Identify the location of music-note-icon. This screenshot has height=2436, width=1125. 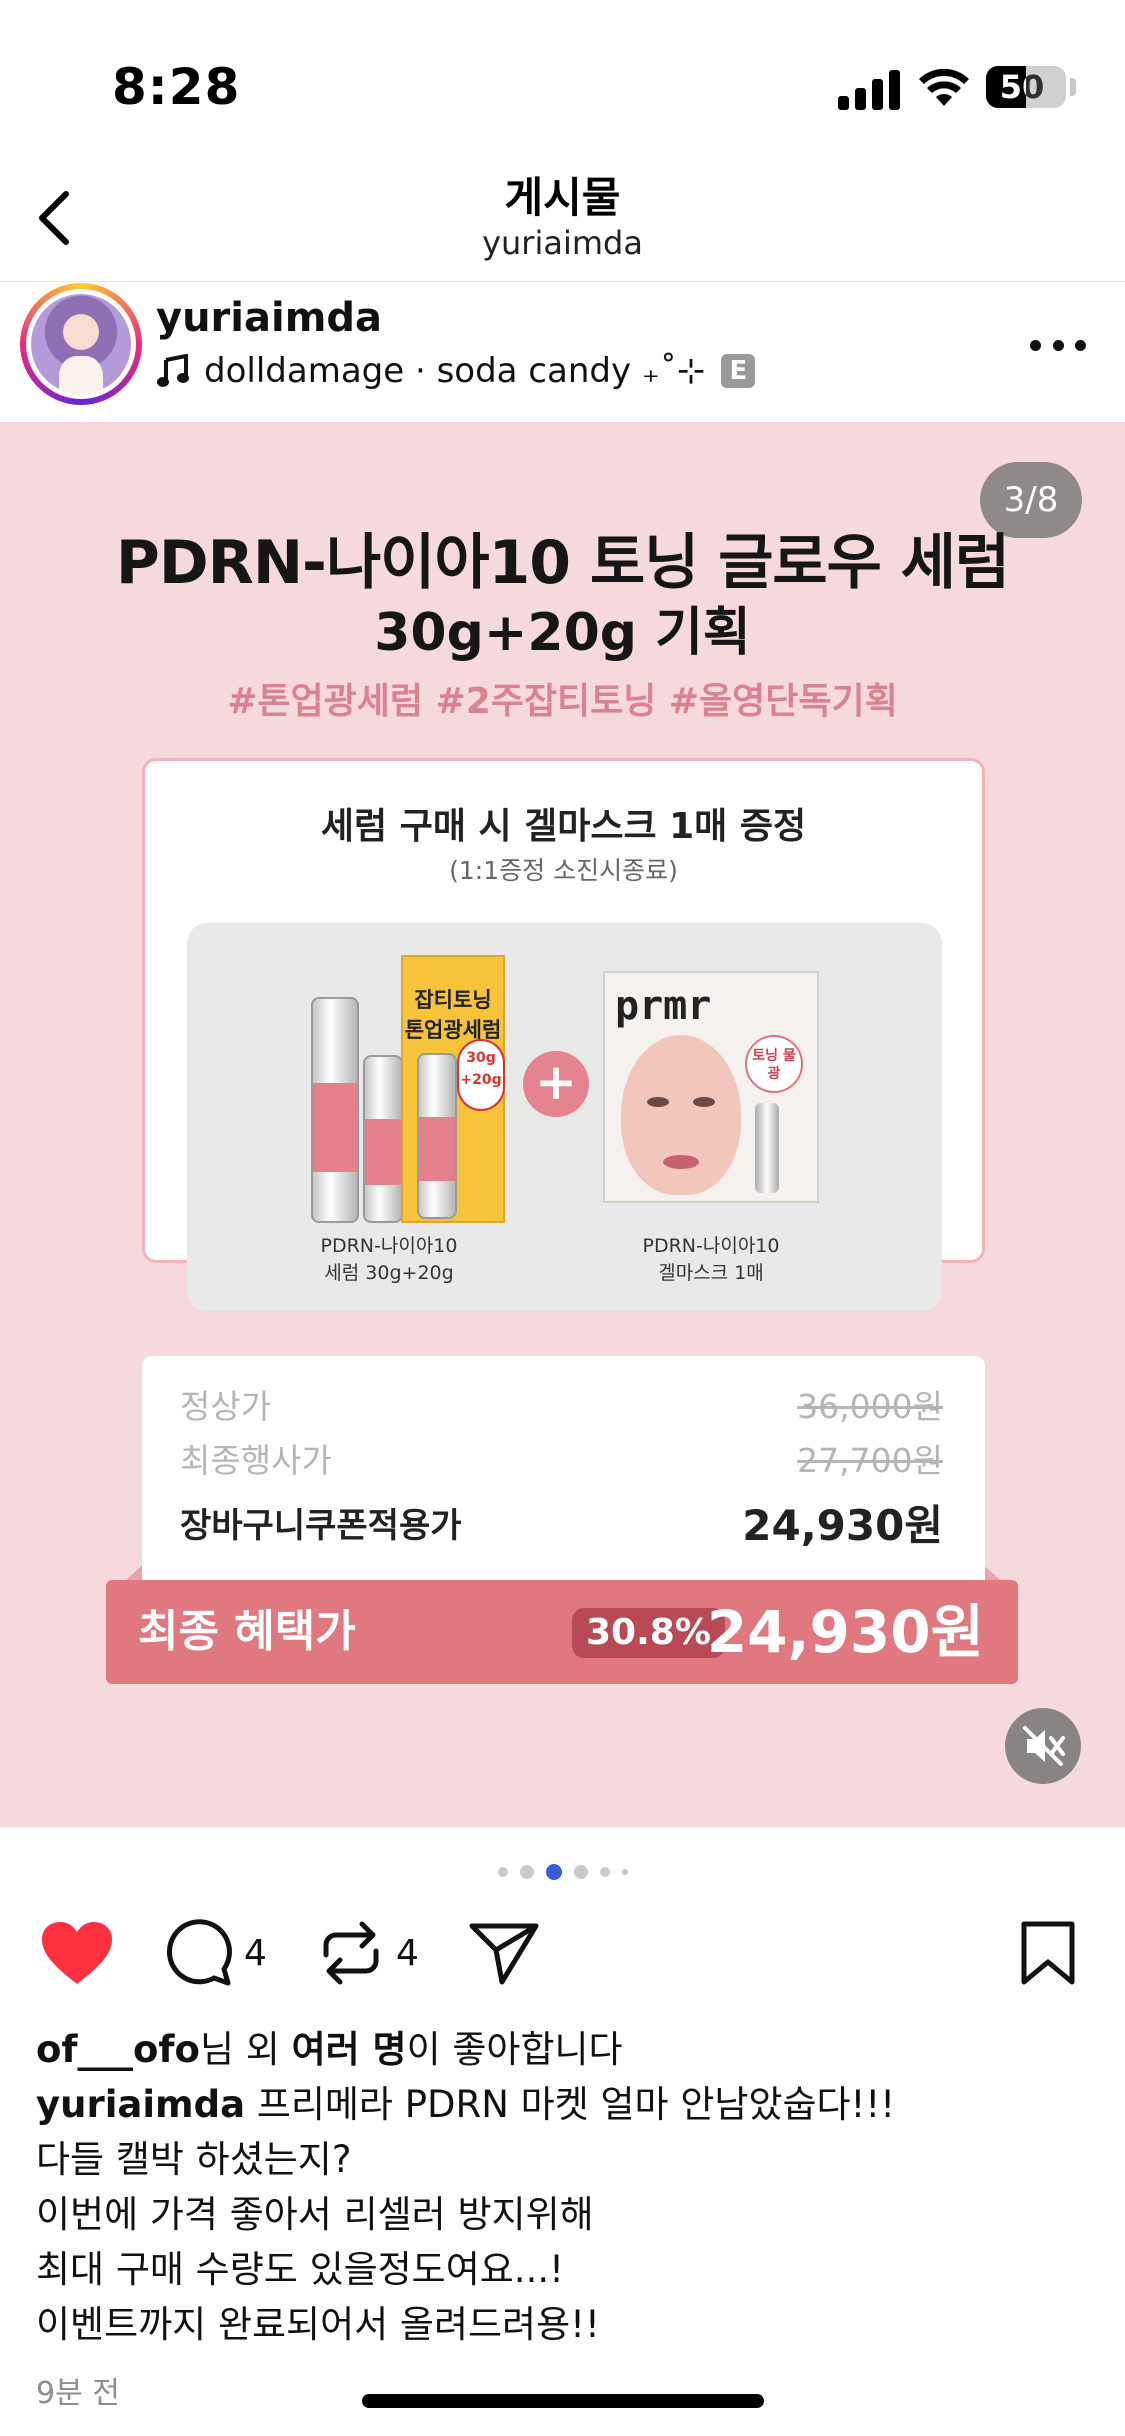
(173, 370).